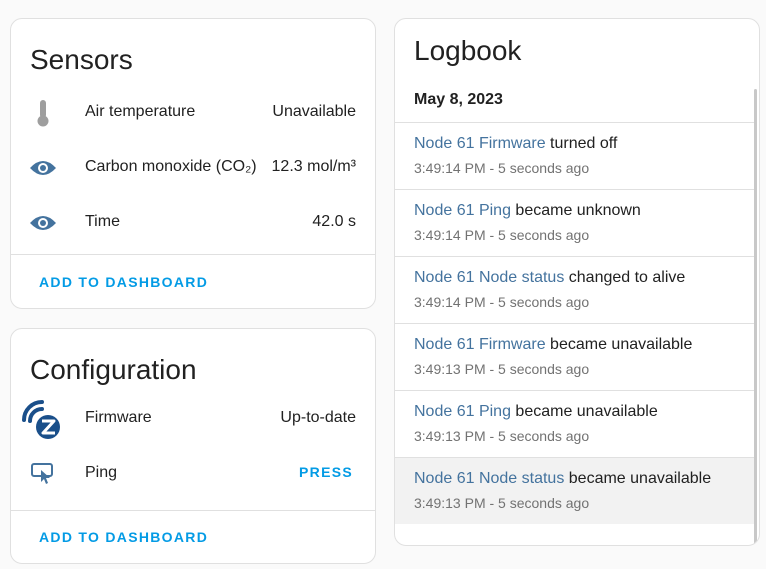  I want to click on logbook-message: Node 61 Ping became unknown, so click(527, 211).